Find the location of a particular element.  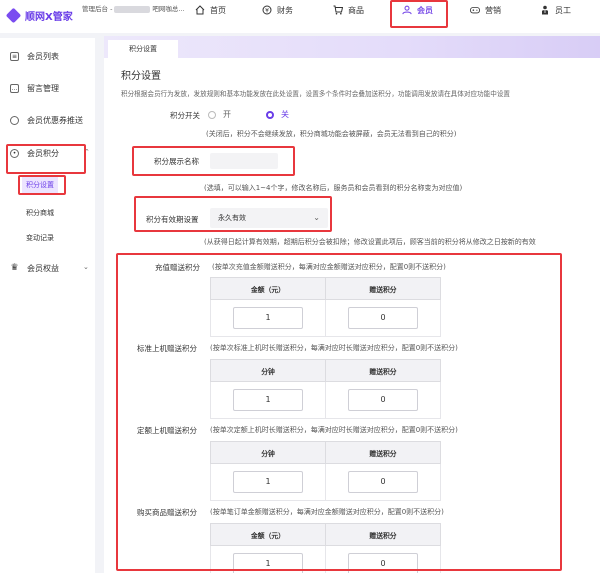

gamepad-icon is located at coordinates (475, 10).